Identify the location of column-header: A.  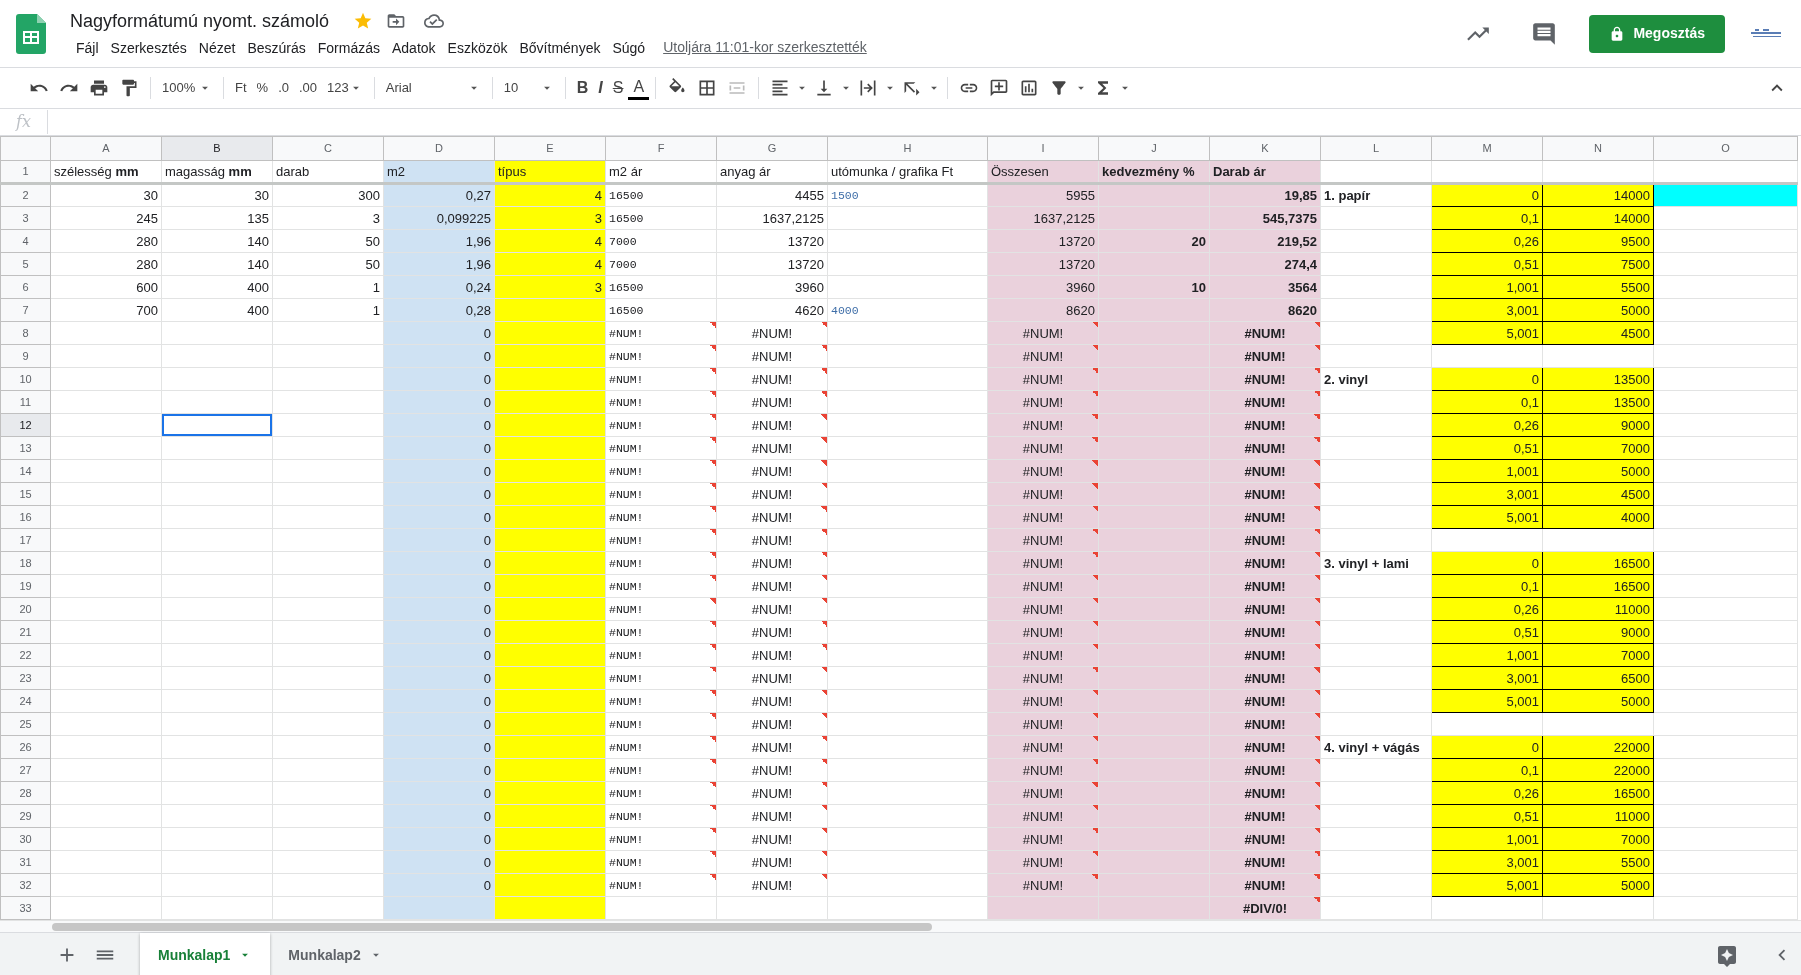
(106, 148).